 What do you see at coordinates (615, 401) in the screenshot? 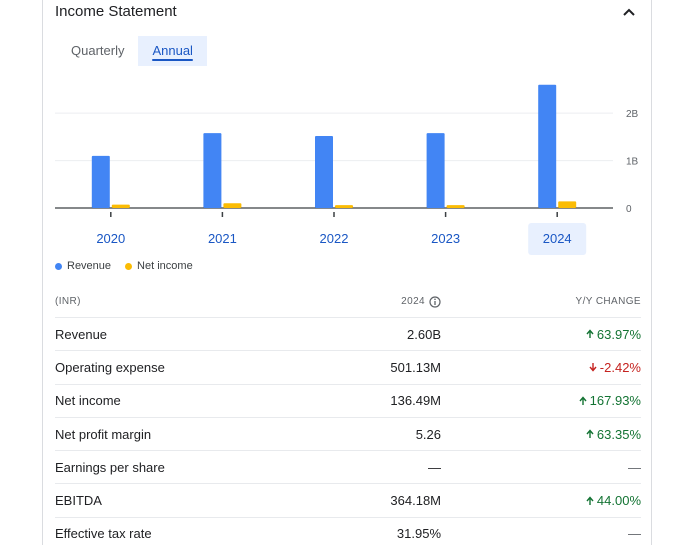
I see `row-change-value: 167.93%` at bounding box center [615, 401].